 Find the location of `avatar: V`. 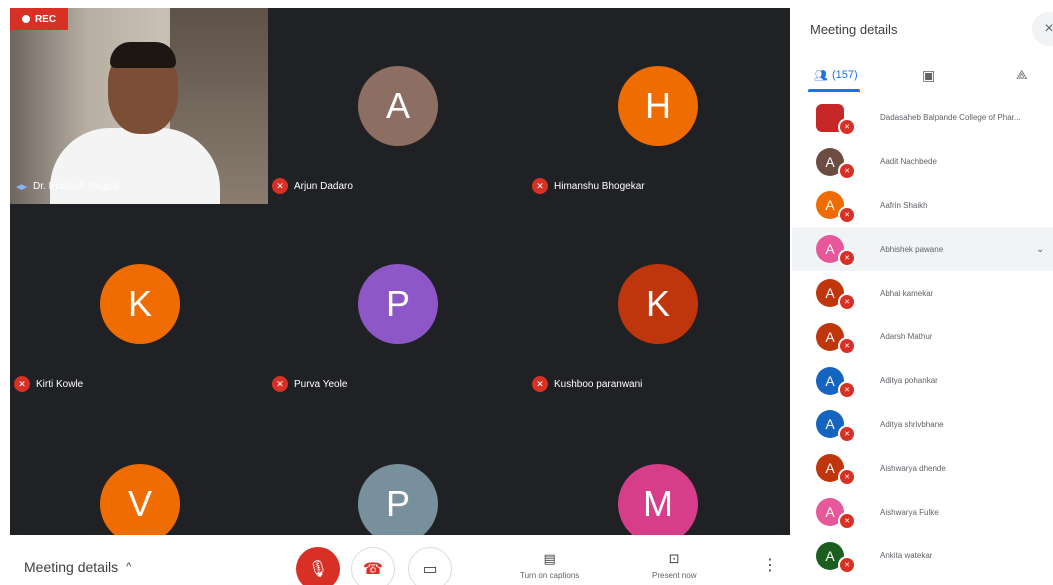

avatar: V is located at coordinates (140, 499).